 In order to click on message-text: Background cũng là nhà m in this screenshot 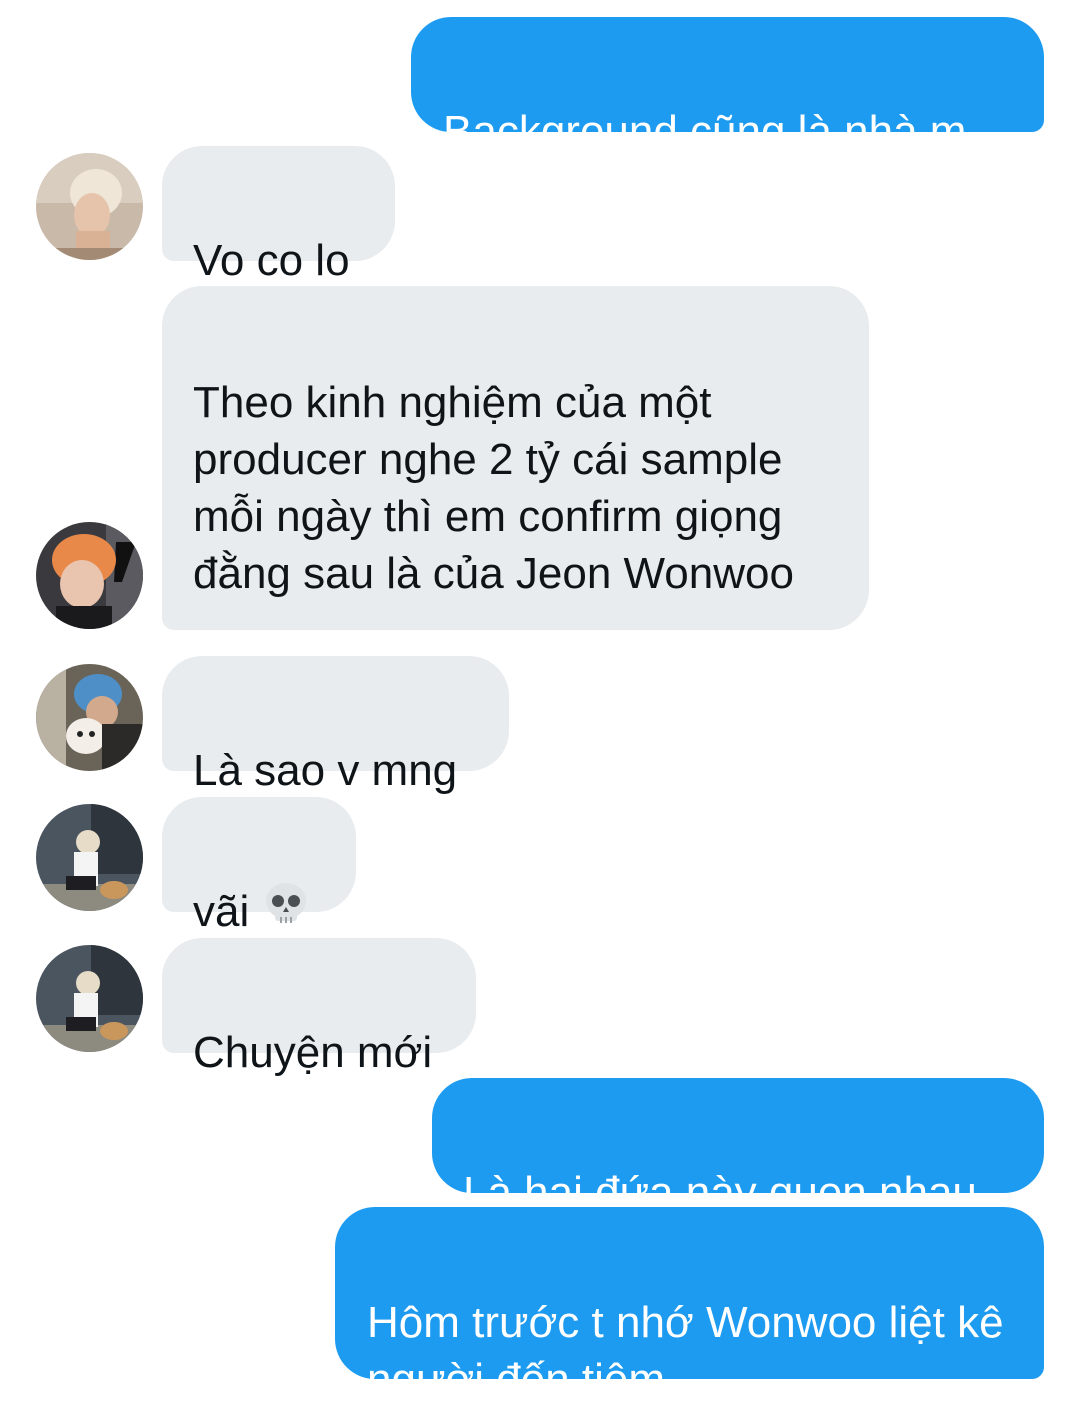, I will do `click(705, 131)`.